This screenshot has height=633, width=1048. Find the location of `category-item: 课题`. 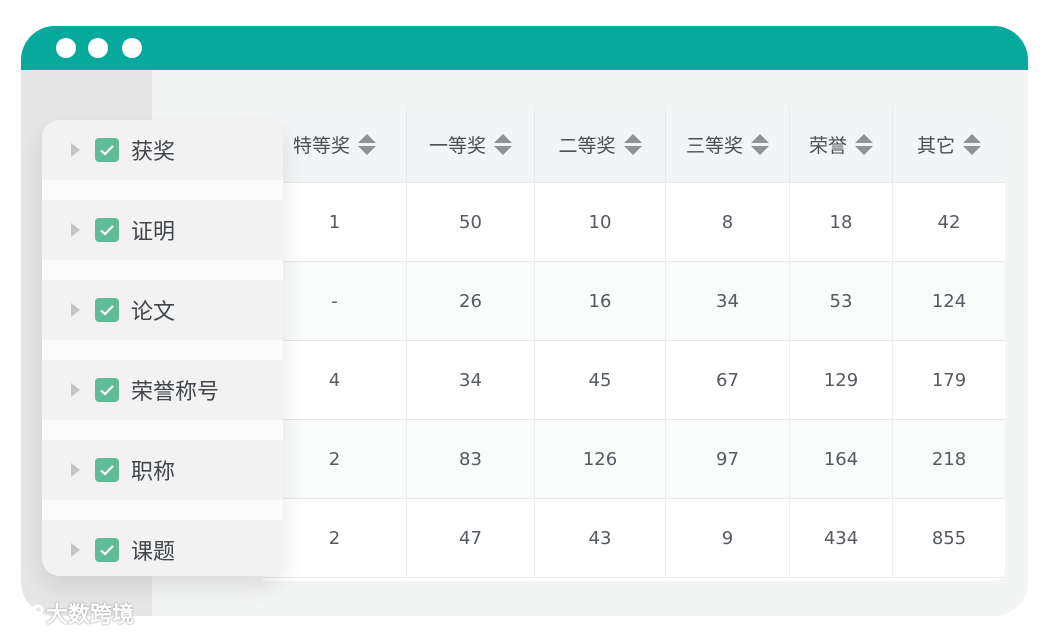

category-item: 课题 is located at coordinates (162, 548).